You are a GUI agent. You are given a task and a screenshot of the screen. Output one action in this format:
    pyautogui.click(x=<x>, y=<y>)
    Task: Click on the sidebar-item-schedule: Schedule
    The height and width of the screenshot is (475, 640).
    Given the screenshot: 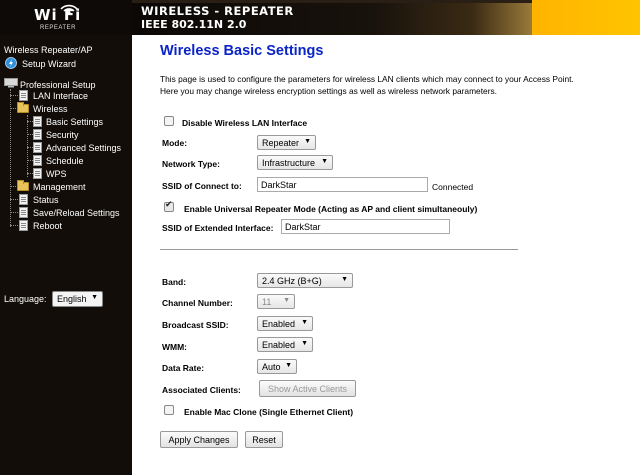 What is the action you would take?
    pyautogui.click(x=65, y=161)
    